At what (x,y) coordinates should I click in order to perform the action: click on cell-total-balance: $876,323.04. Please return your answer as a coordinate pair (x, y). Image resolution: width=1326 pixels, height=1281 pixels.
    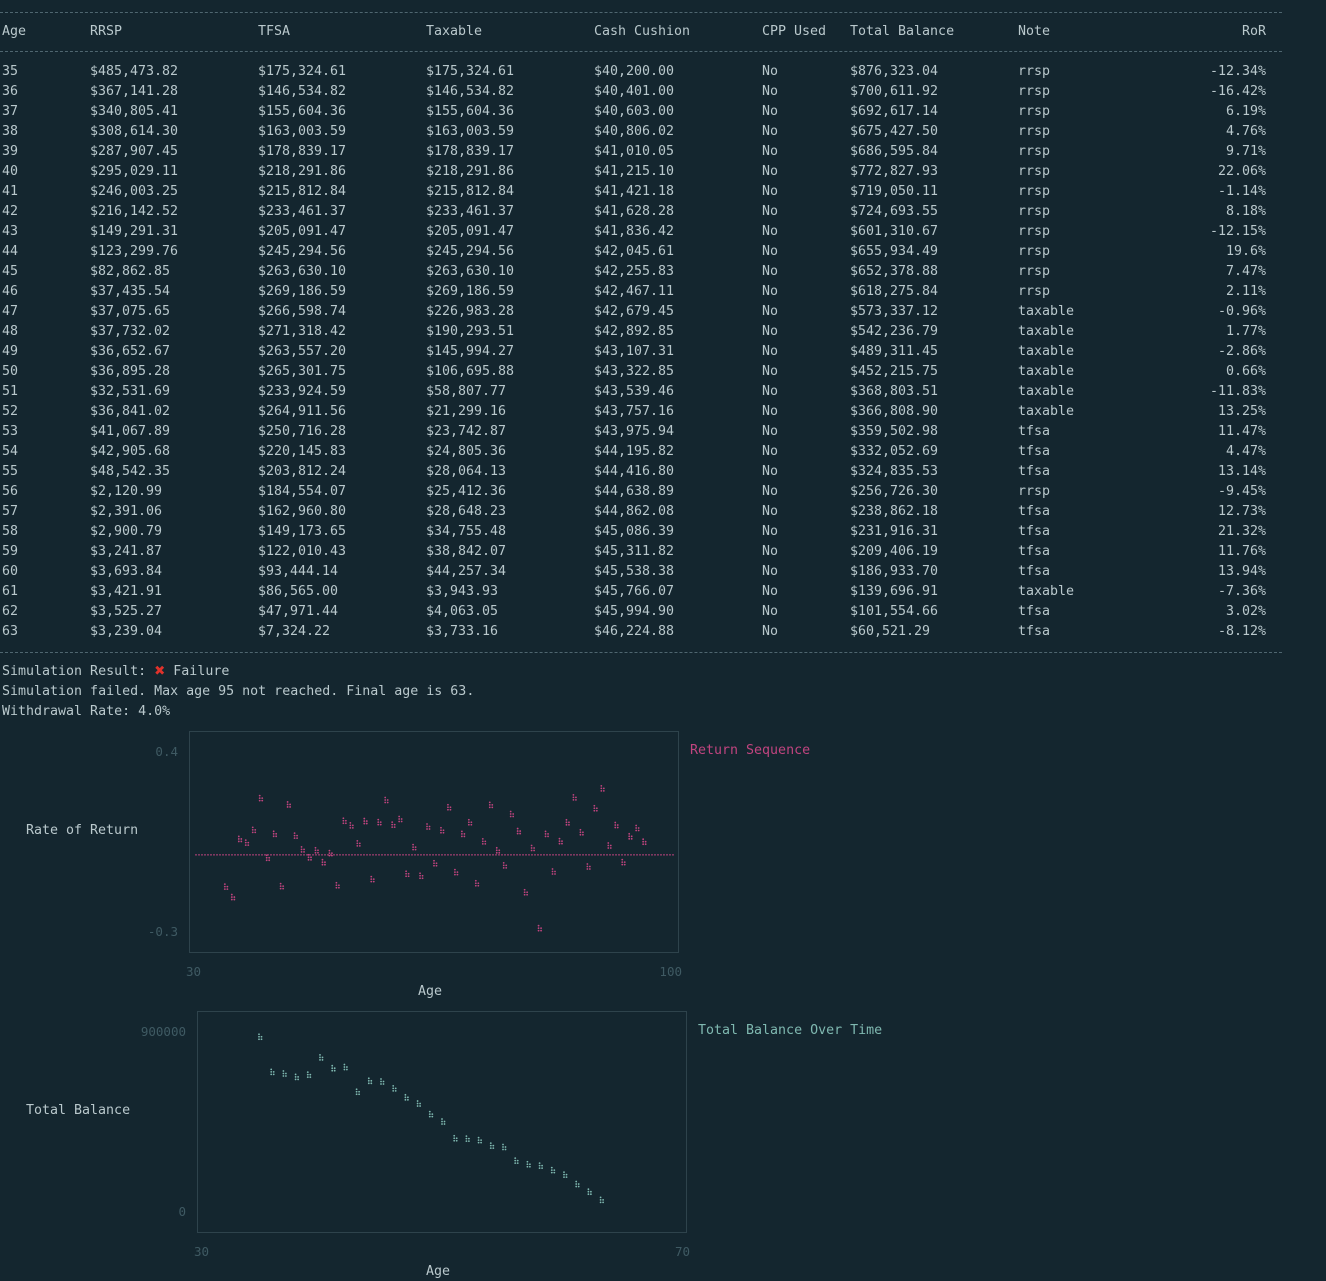
    Looking at the image, I should click on (894, 71).